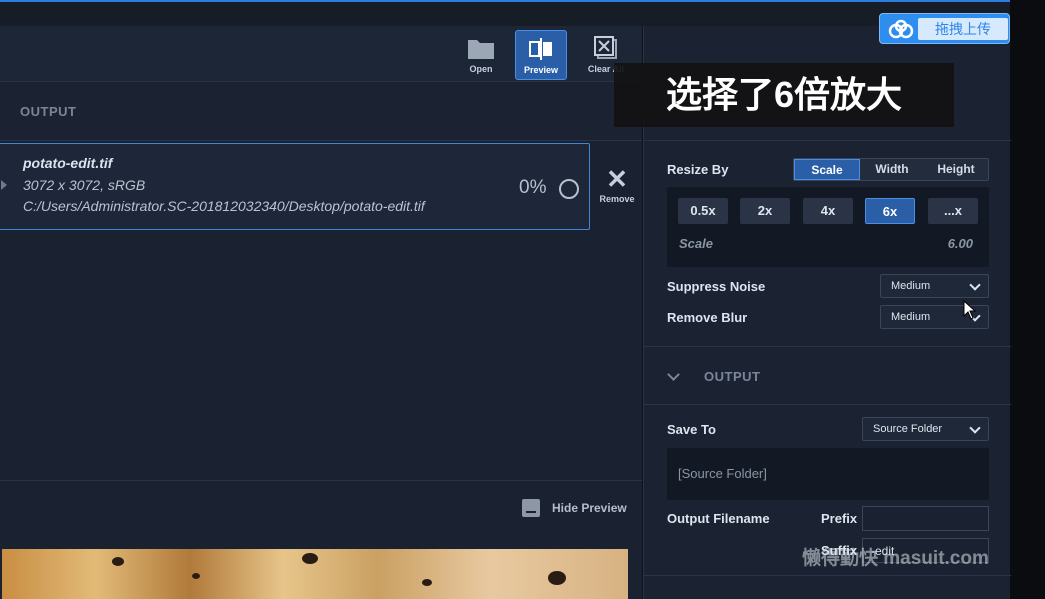 This screenshot has width=1045, height=599. What do you see at coordinates (541, 70) in the screenshot?
I see `preview-label: Preview` at bounding box center [541, 70].